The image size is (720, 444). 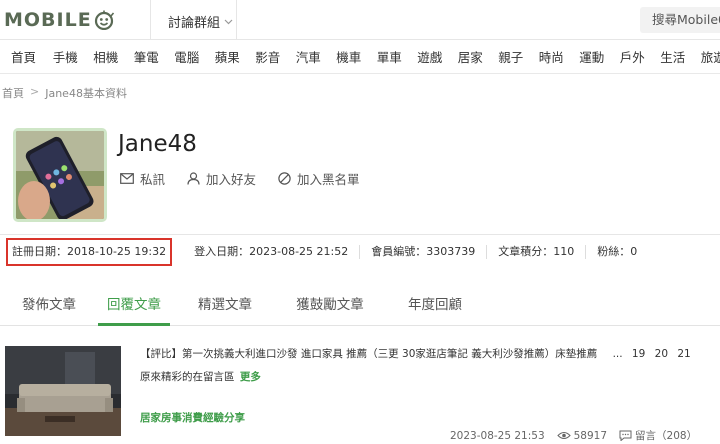 I want to click on tab-replies: 回覆文章, so click(x=134, y=306).